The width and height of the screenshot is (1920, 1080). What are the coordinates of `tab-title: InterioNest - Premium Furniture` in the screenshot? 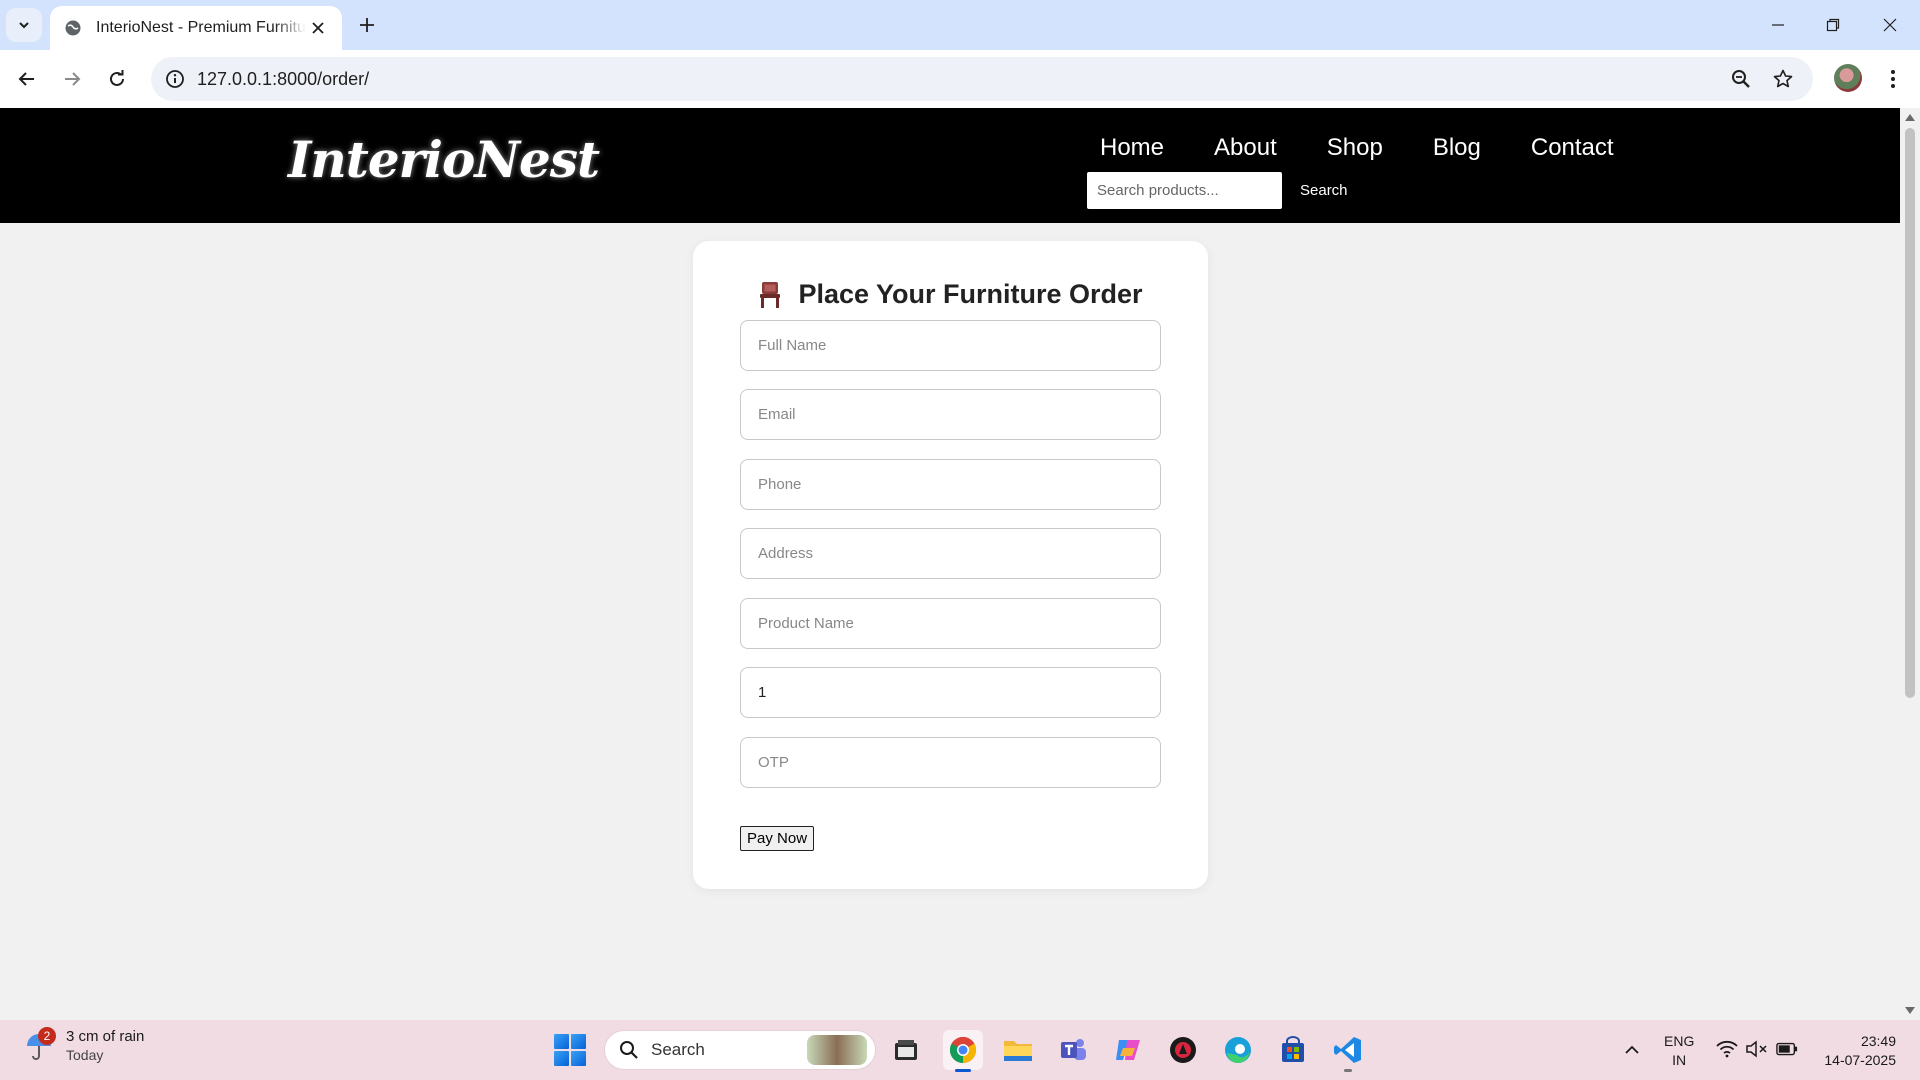 It's located at (201, 27).